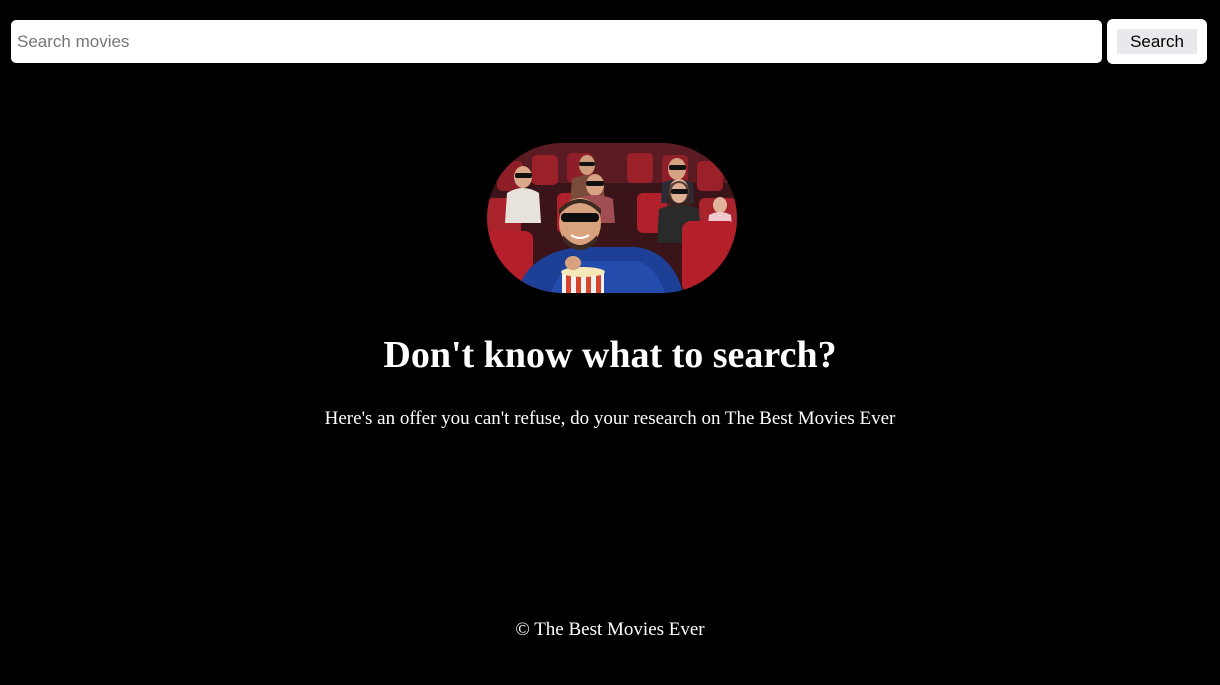 The height and width of the screenshot is (685, 1220). Describe the element at coordinates (556, 41) in the screenshot. I see `search-input` at that location.